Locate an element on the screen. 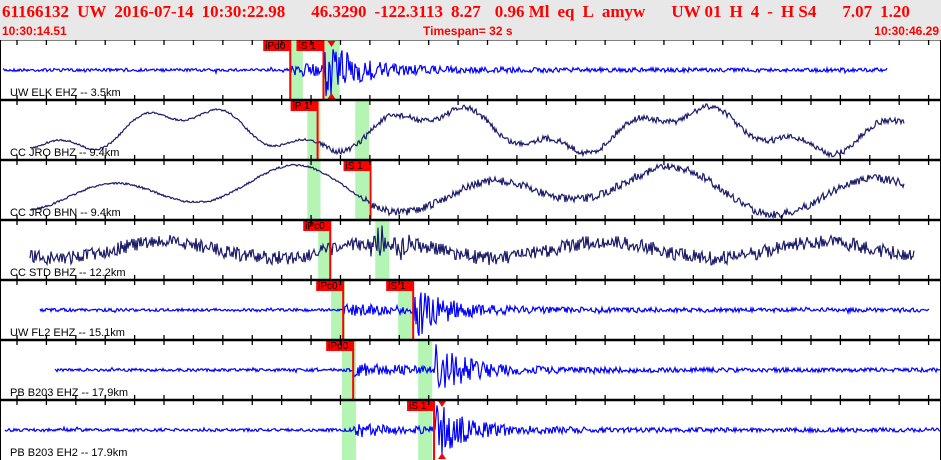 The image size is (941, 460). summary-field: amyw is located at coordinates (623, 11).